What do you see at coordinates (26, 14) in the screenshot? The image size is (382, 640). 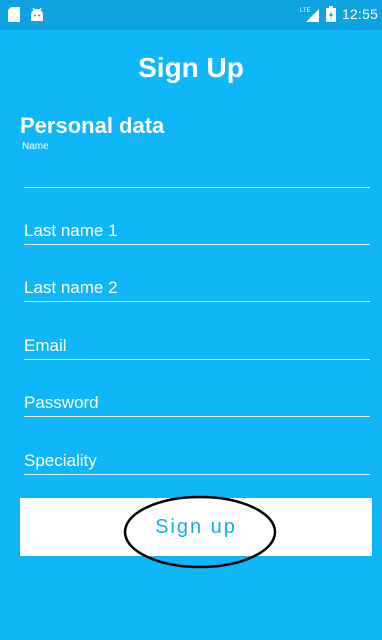 I see `status-left-icons` at bounding box center [26, 14].